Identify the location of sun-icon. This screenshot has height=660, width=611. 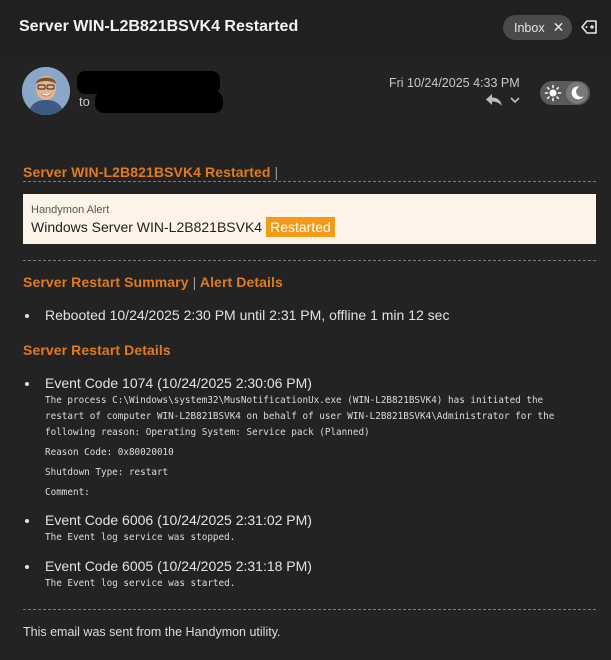
(553, 93).